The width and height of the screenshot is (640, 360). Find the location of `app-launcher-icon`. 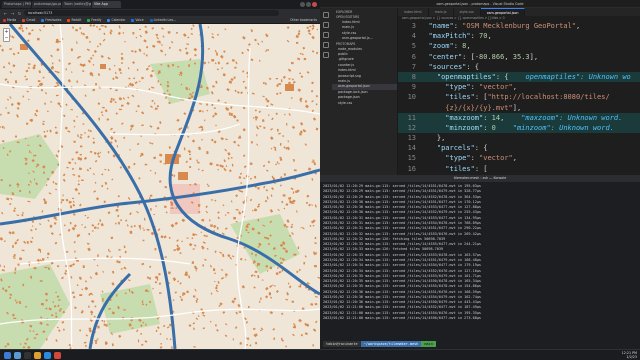

app-launcher-icon is located at coordinates (7, 355).